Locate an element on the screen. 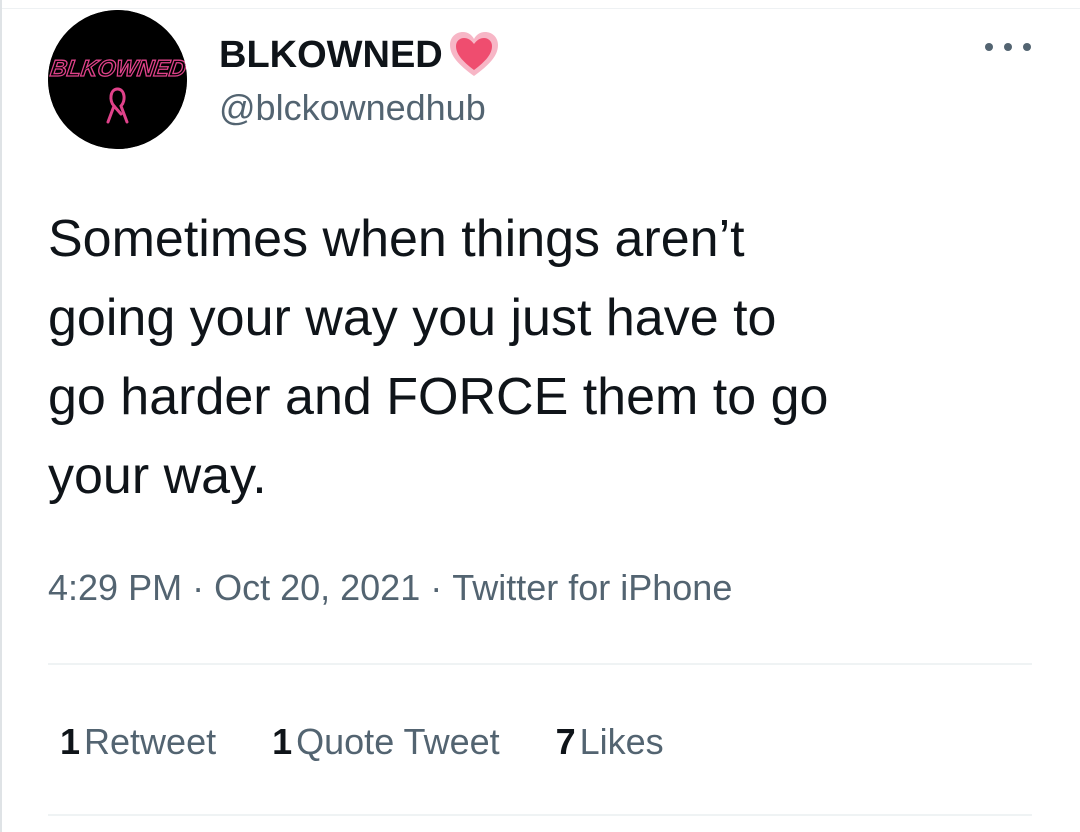 This screenshot has width=1080, height=832. display-name: BLKOWNED is located at coordinates (360, 55).